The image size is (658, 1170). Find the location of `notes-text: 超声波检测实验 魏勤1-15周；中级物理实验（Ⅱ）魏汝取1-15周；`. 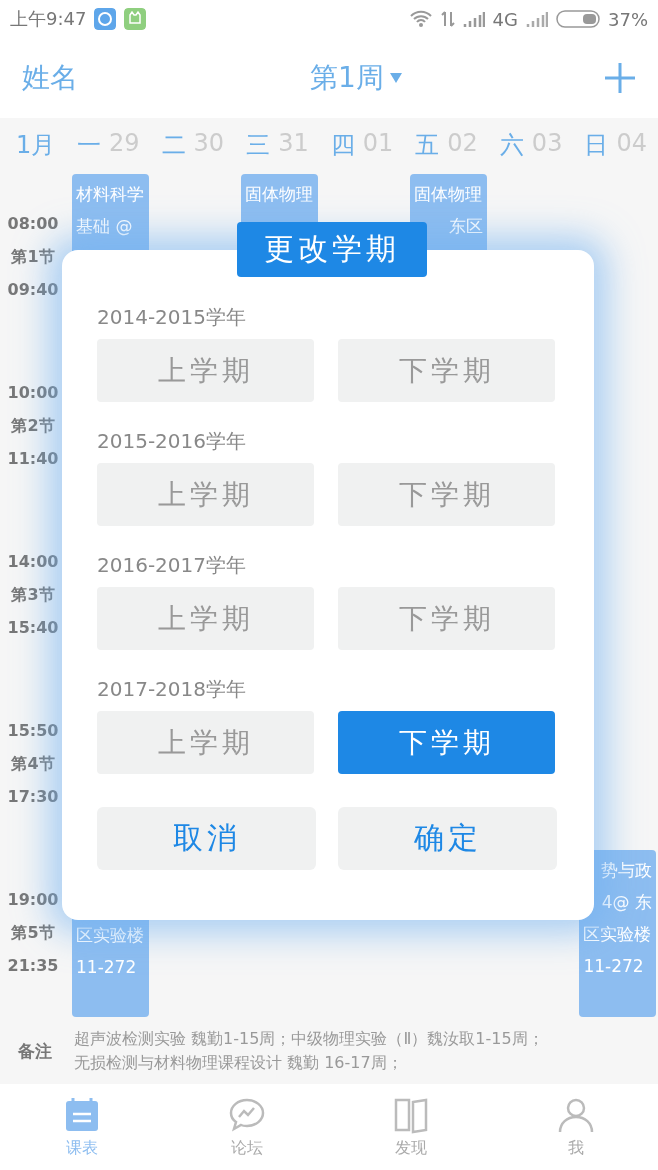

notes-text: 超声波检测实验 魏勤1-15周；中级物理实验（Ⅱ）魏汝取1-15周； is located at coordinates (309, 1039).